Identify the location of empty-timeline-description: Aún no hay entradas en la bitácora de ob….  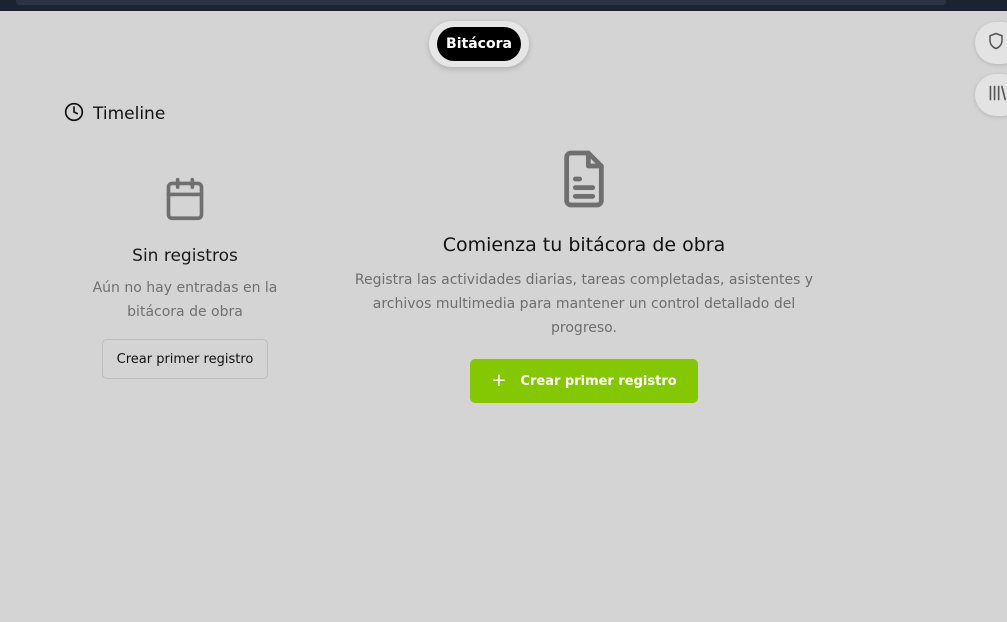
(185, 300).